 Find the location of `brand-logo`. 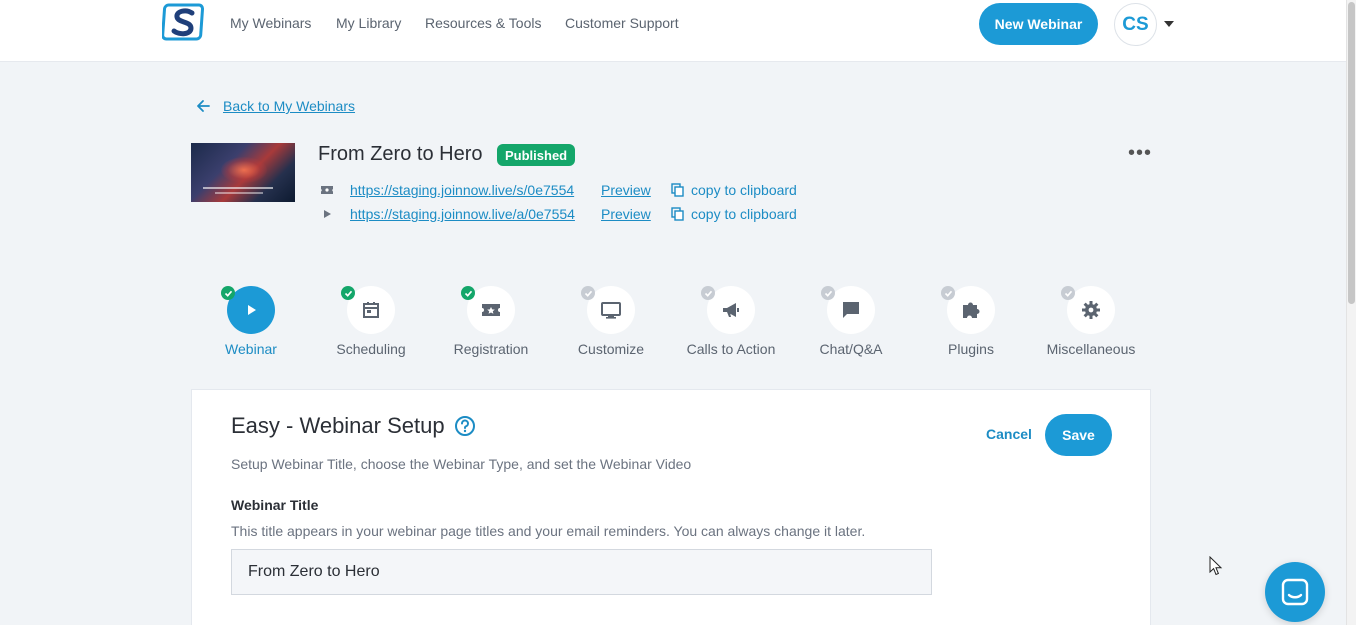

brand-logo is located at coordinates (185, 23).